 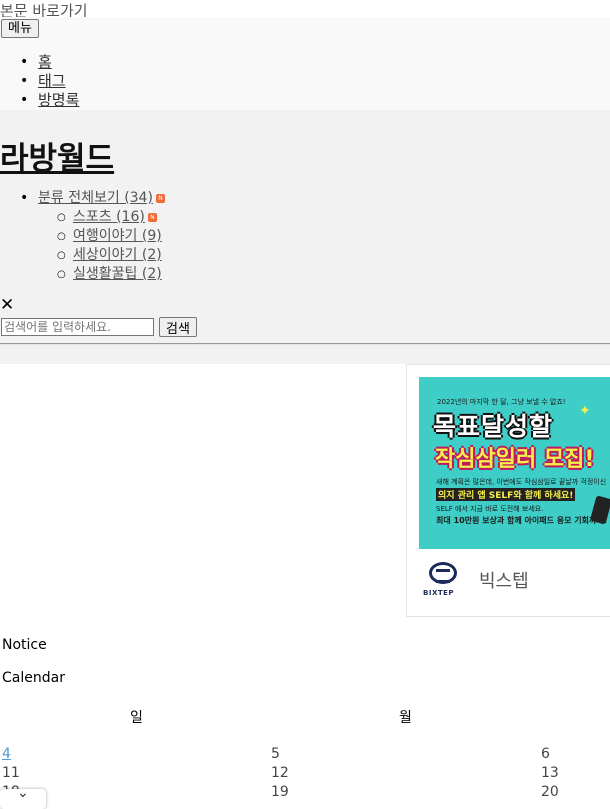 I want to click on calendar-day: 13, so click(x=550, y=773).